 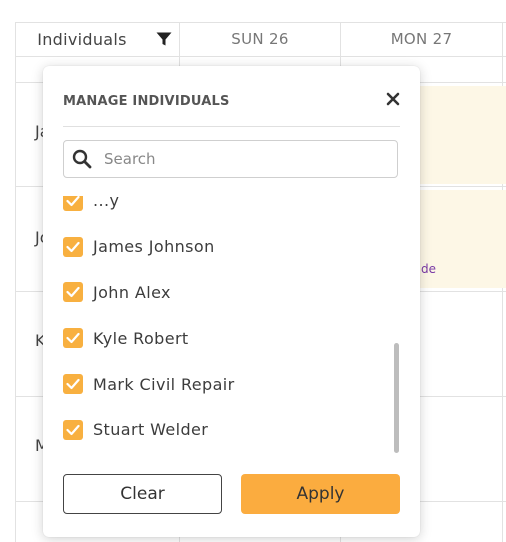 I want to click on filter-icon, so click(x=164, y=39).